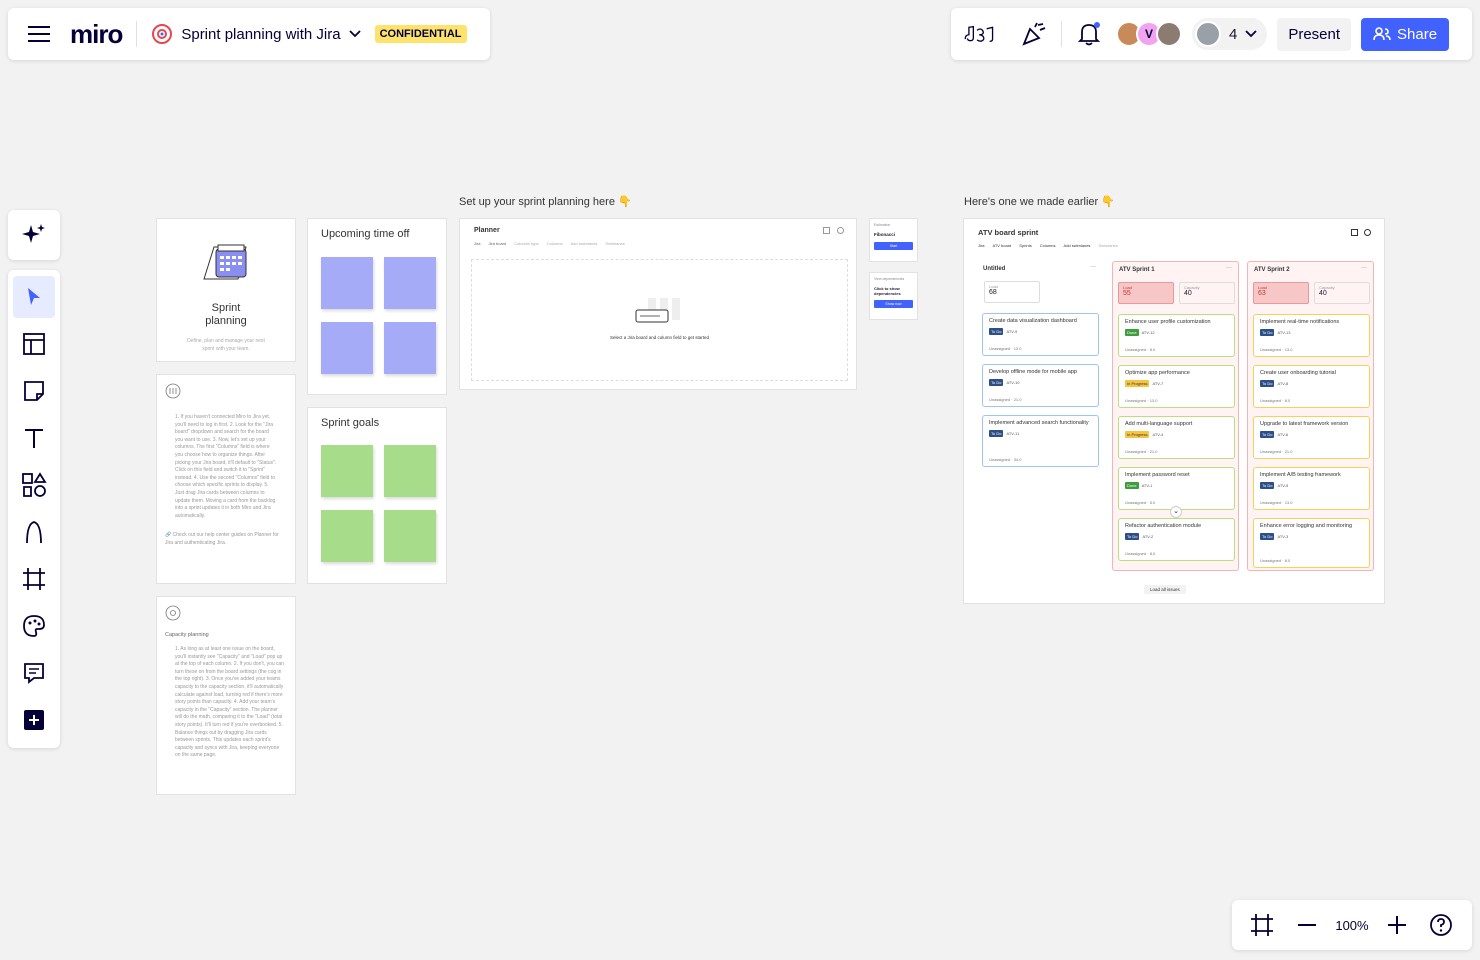  I want to click on pen-icon, so click(34, 532).